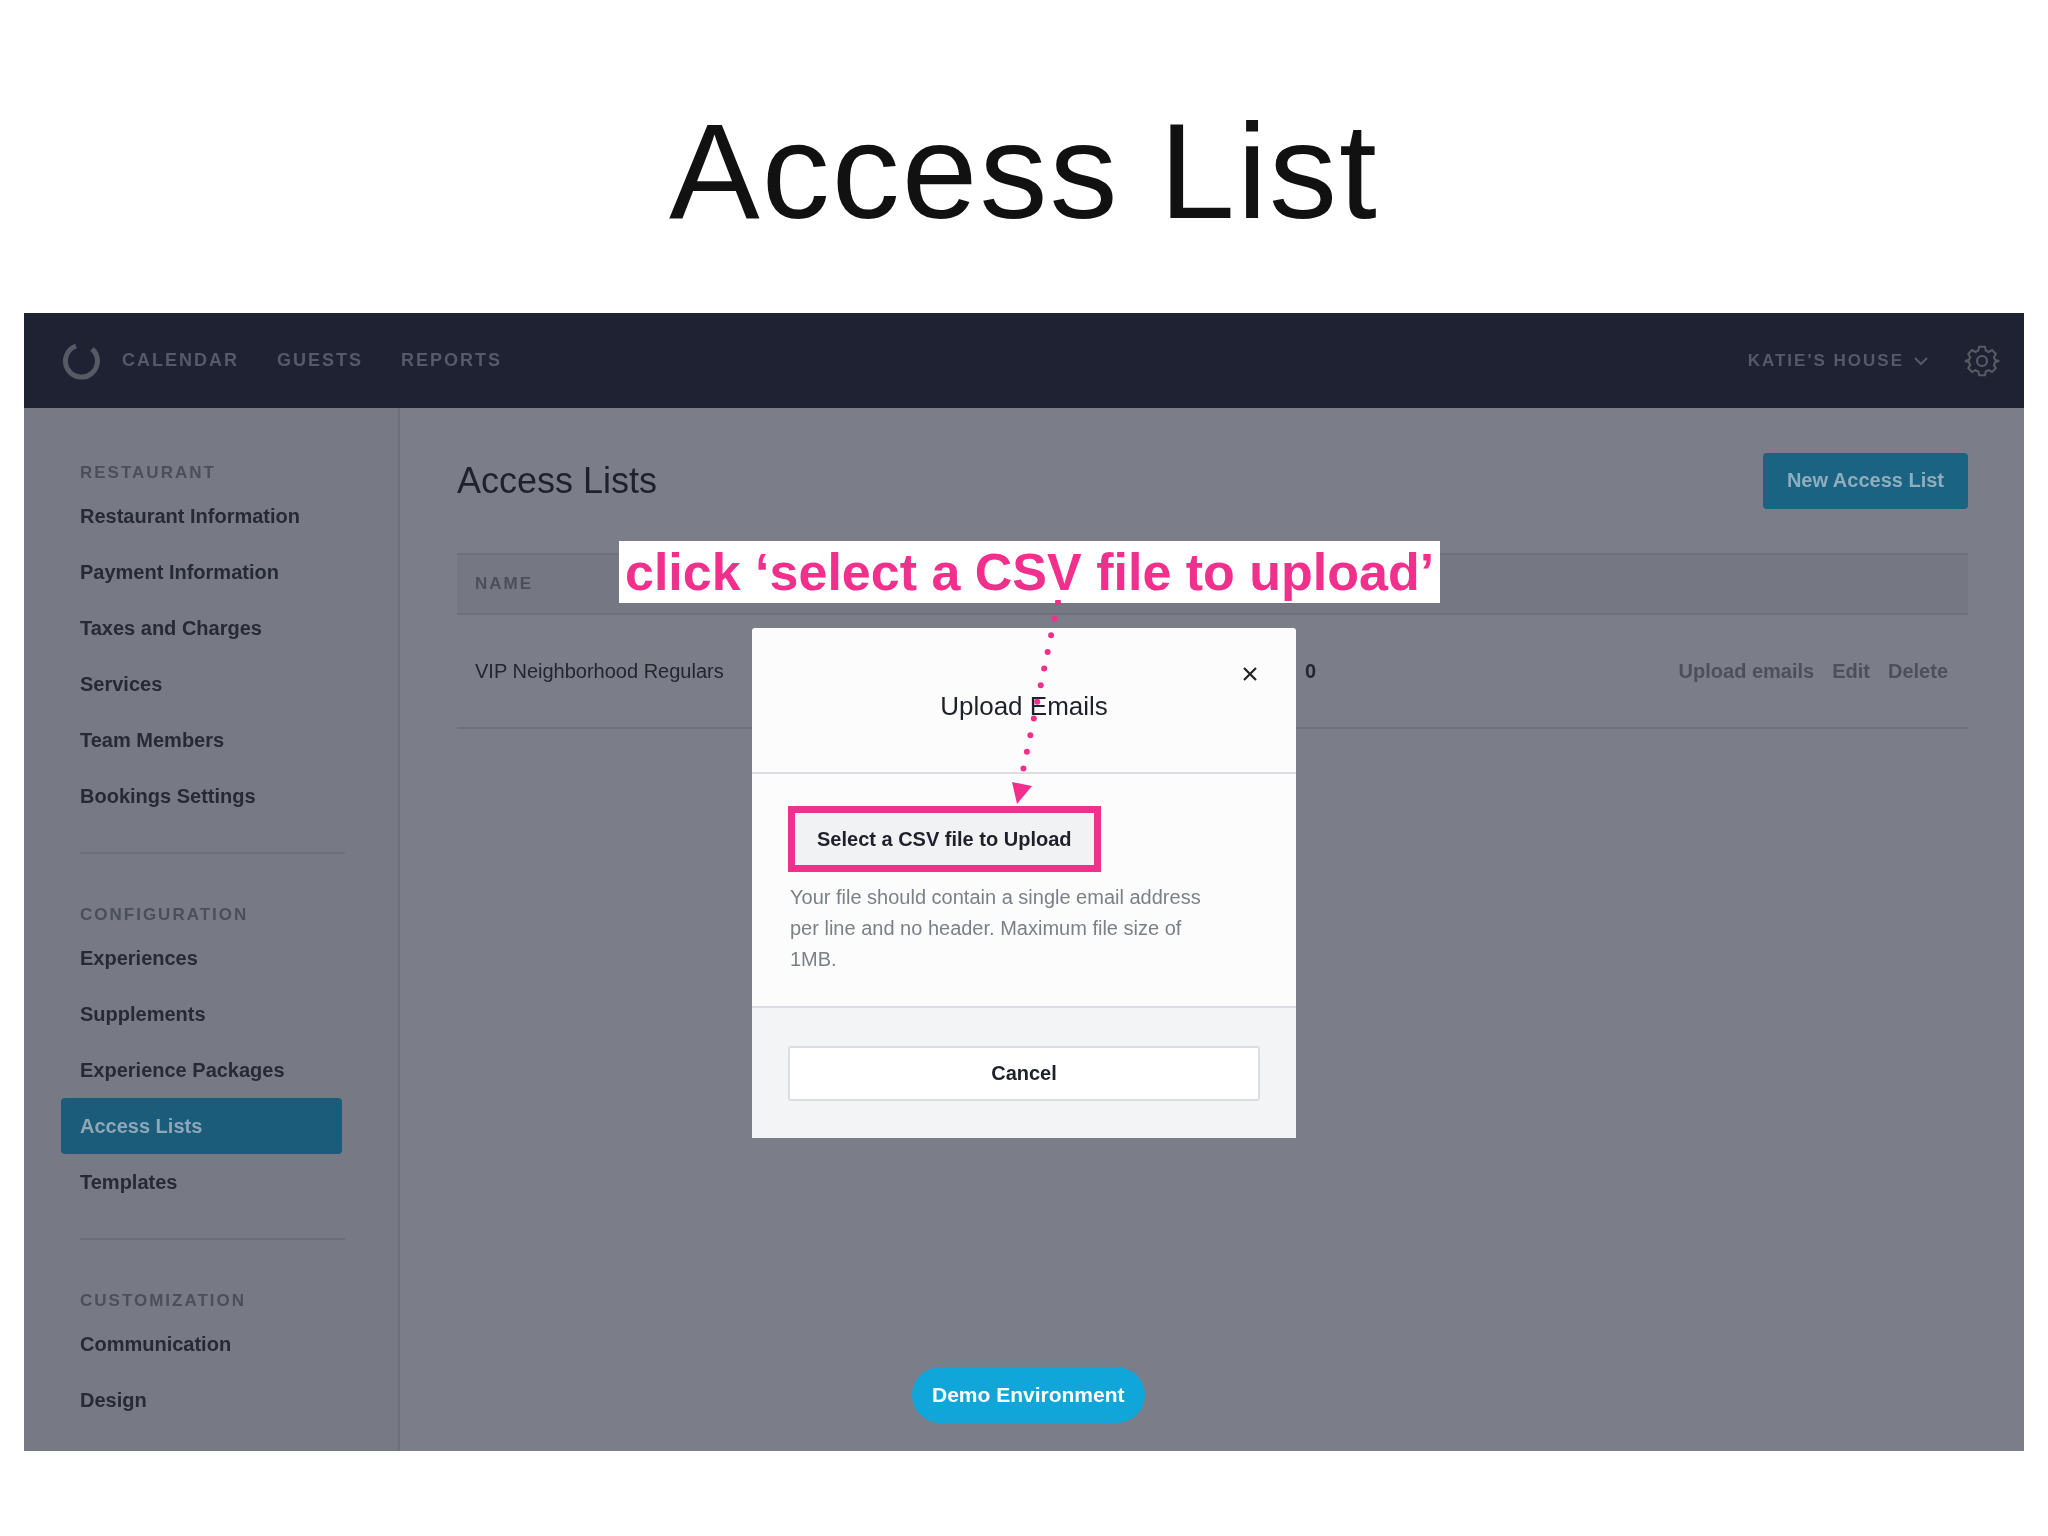 Image resolution: width=2048 pixels, height=1536 pixels. What do you see at coordinates (201, 740) in the screenshot?
I see `sidebar-item: Team Members` at bounding box center [201, 740].